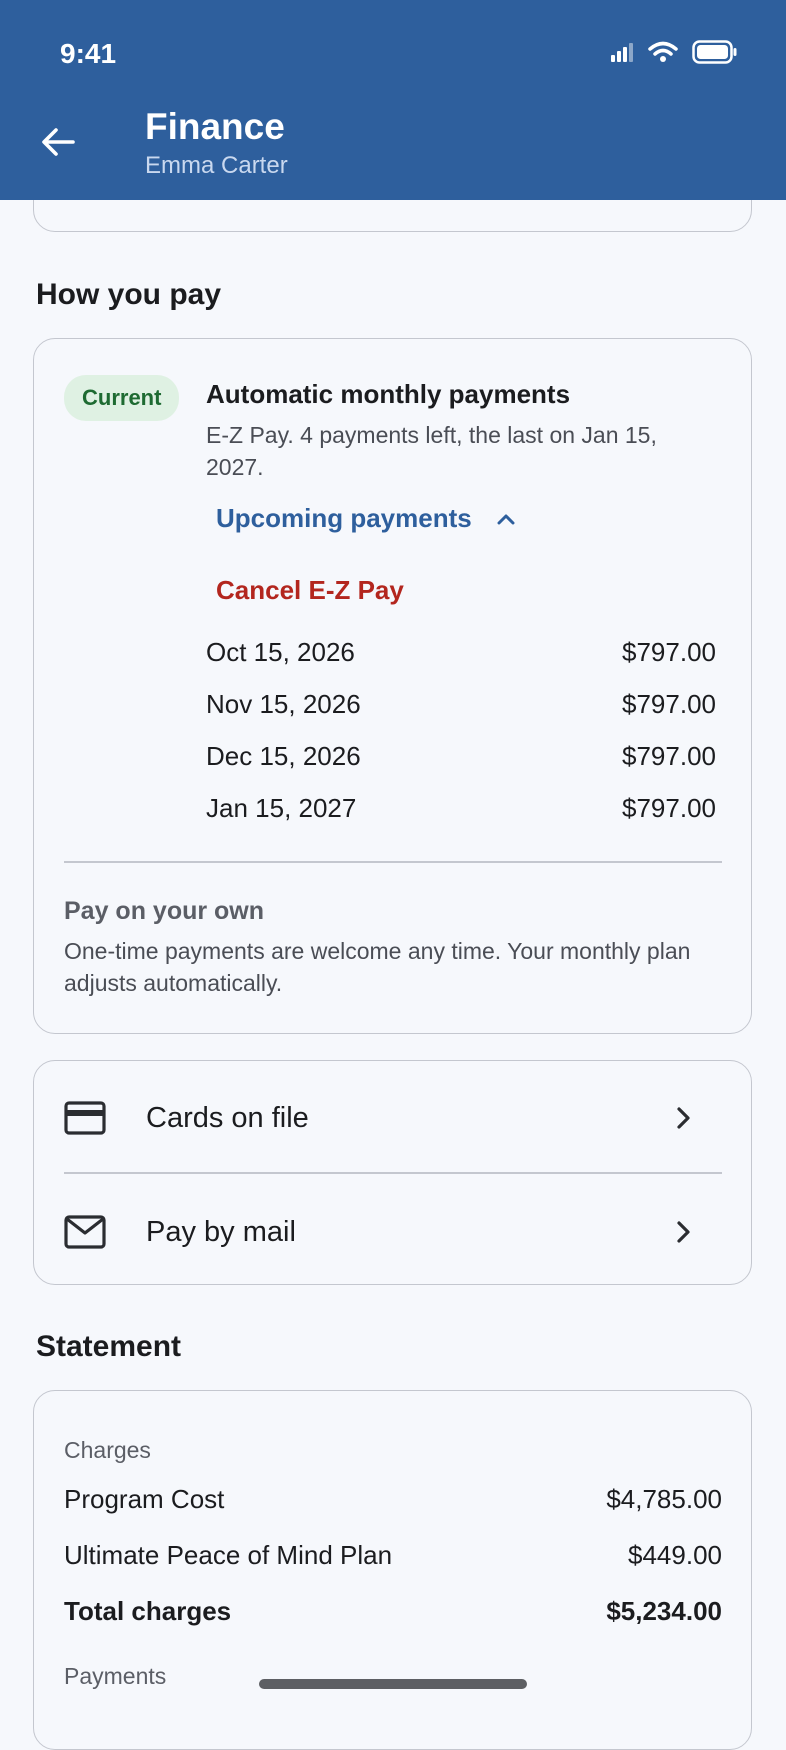 This screenshot has height=1750, width=786. Describe the element at coordinates (664, 1499) in the screenshot. I see `charge-amount: $4,785.00` at that location.